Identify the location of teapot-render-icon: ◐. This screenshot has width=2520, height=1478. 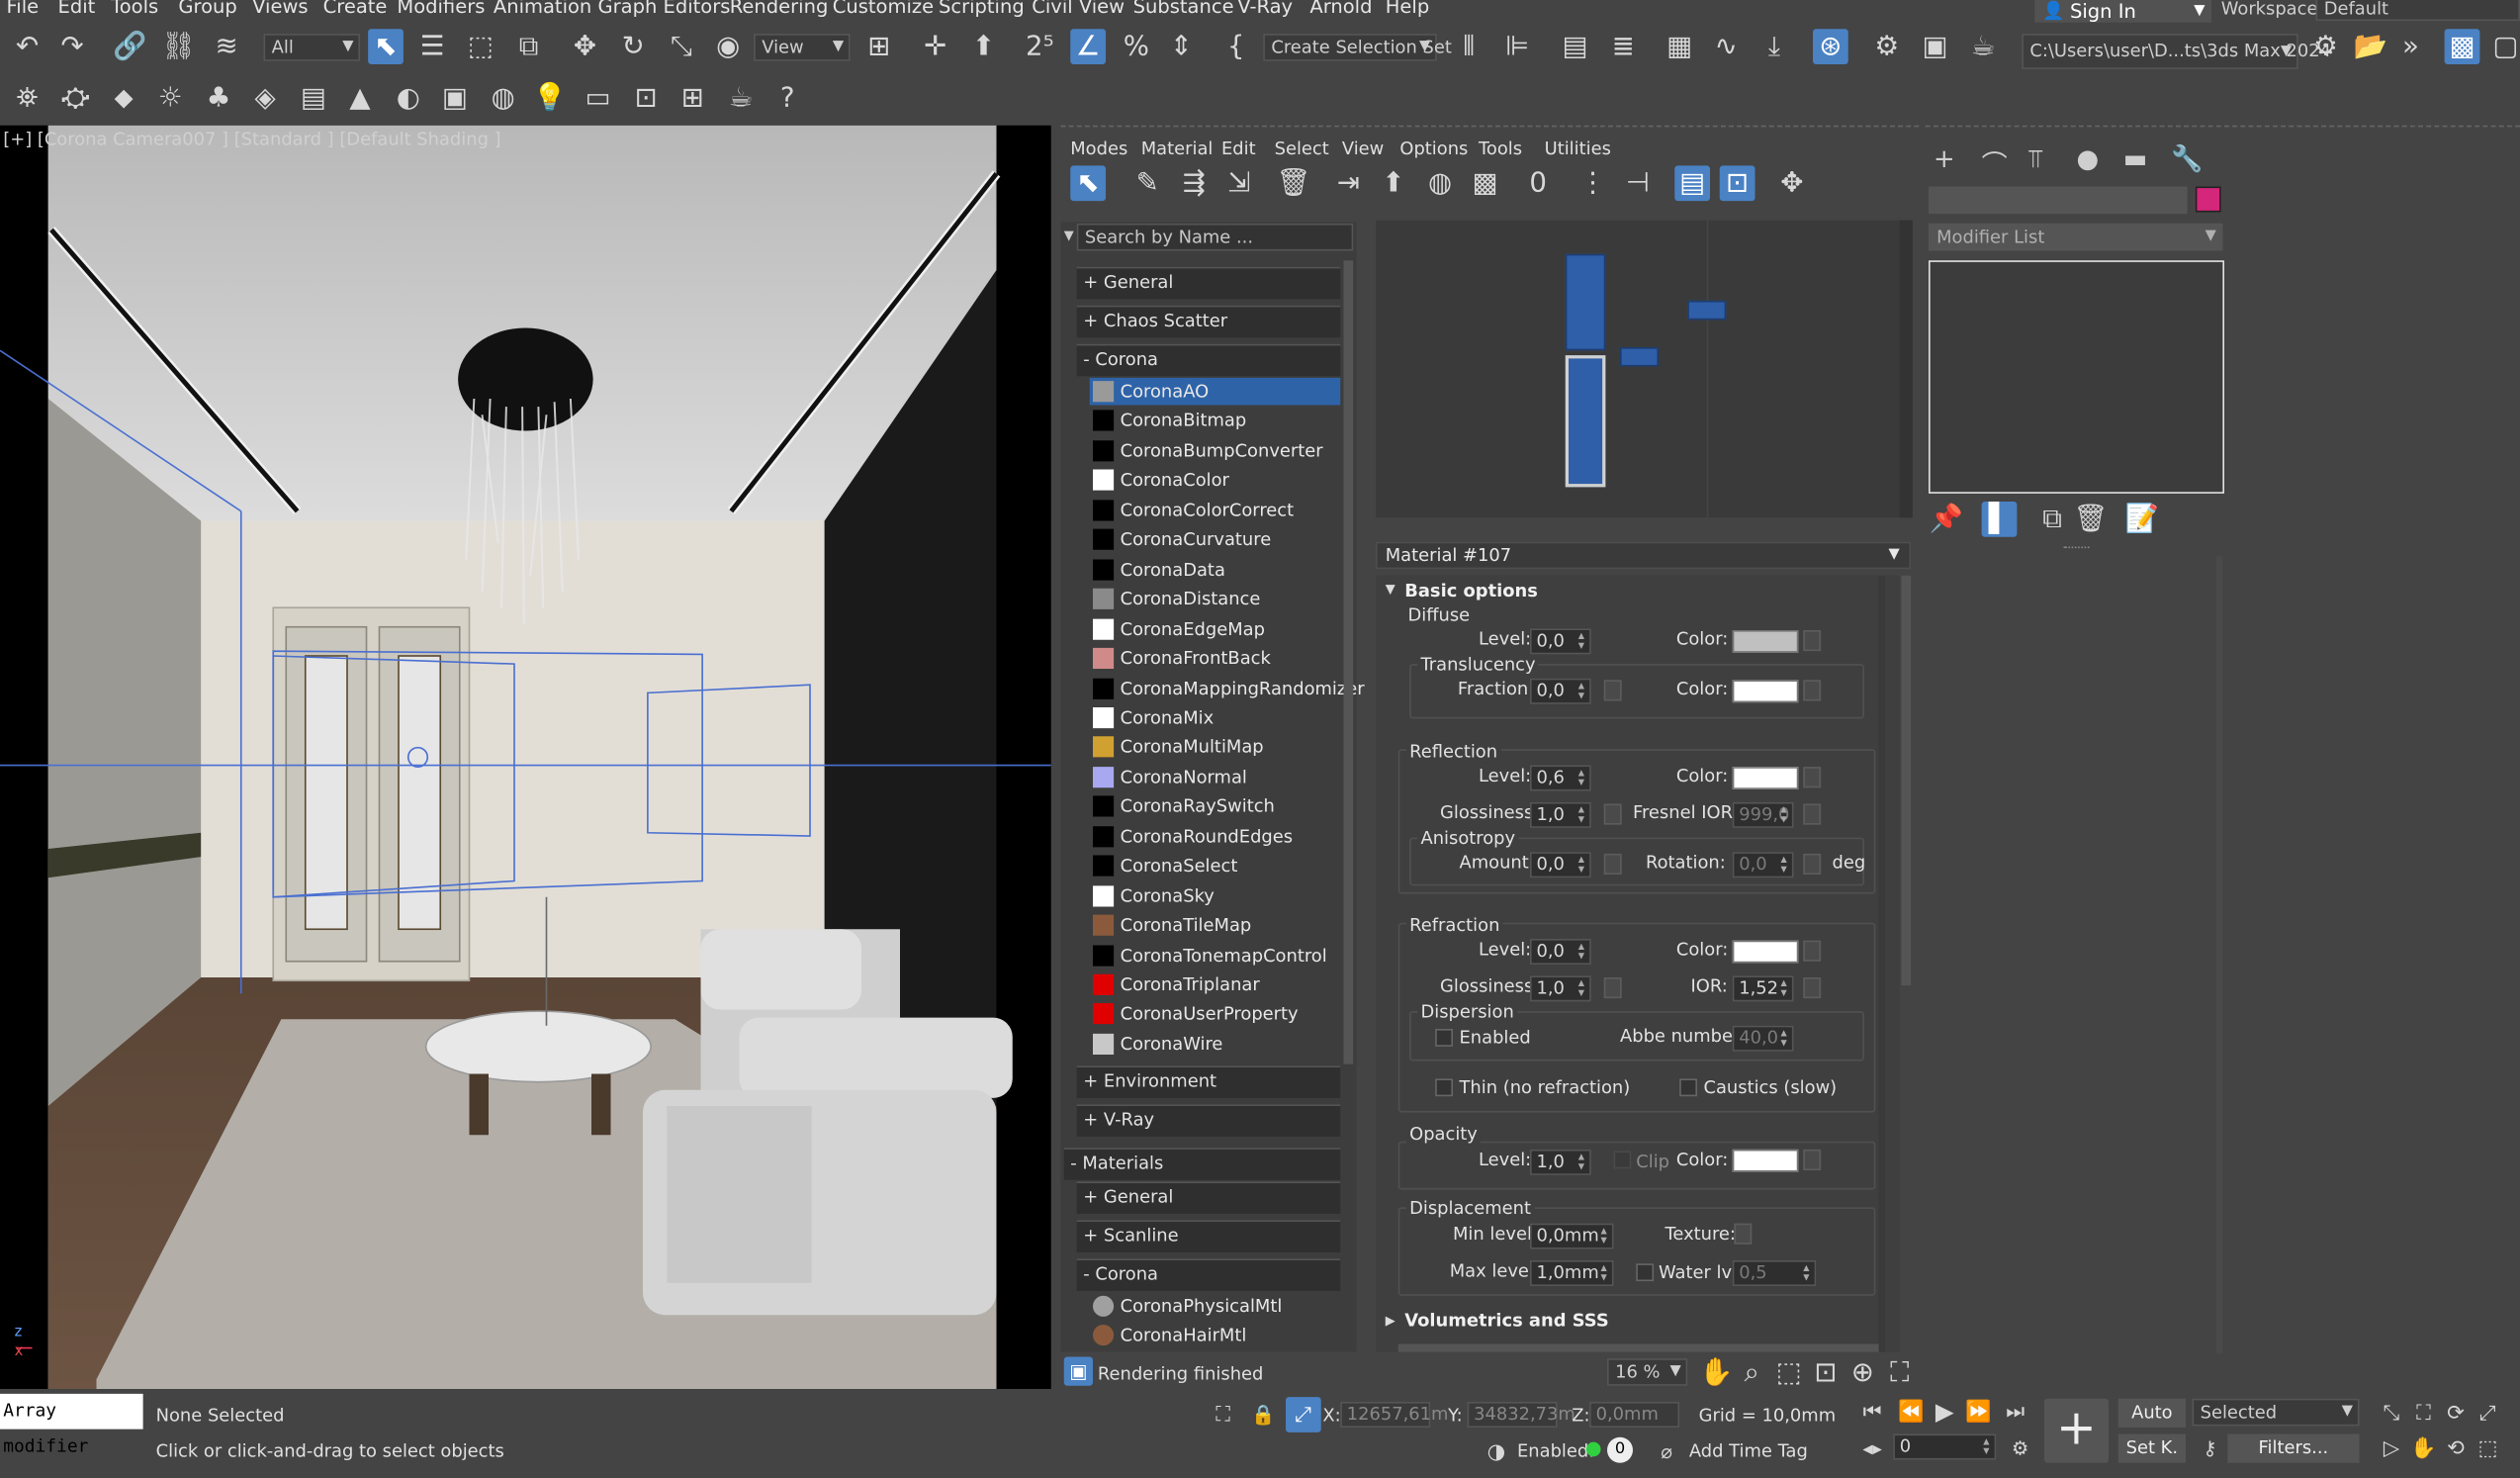
(408, 98).